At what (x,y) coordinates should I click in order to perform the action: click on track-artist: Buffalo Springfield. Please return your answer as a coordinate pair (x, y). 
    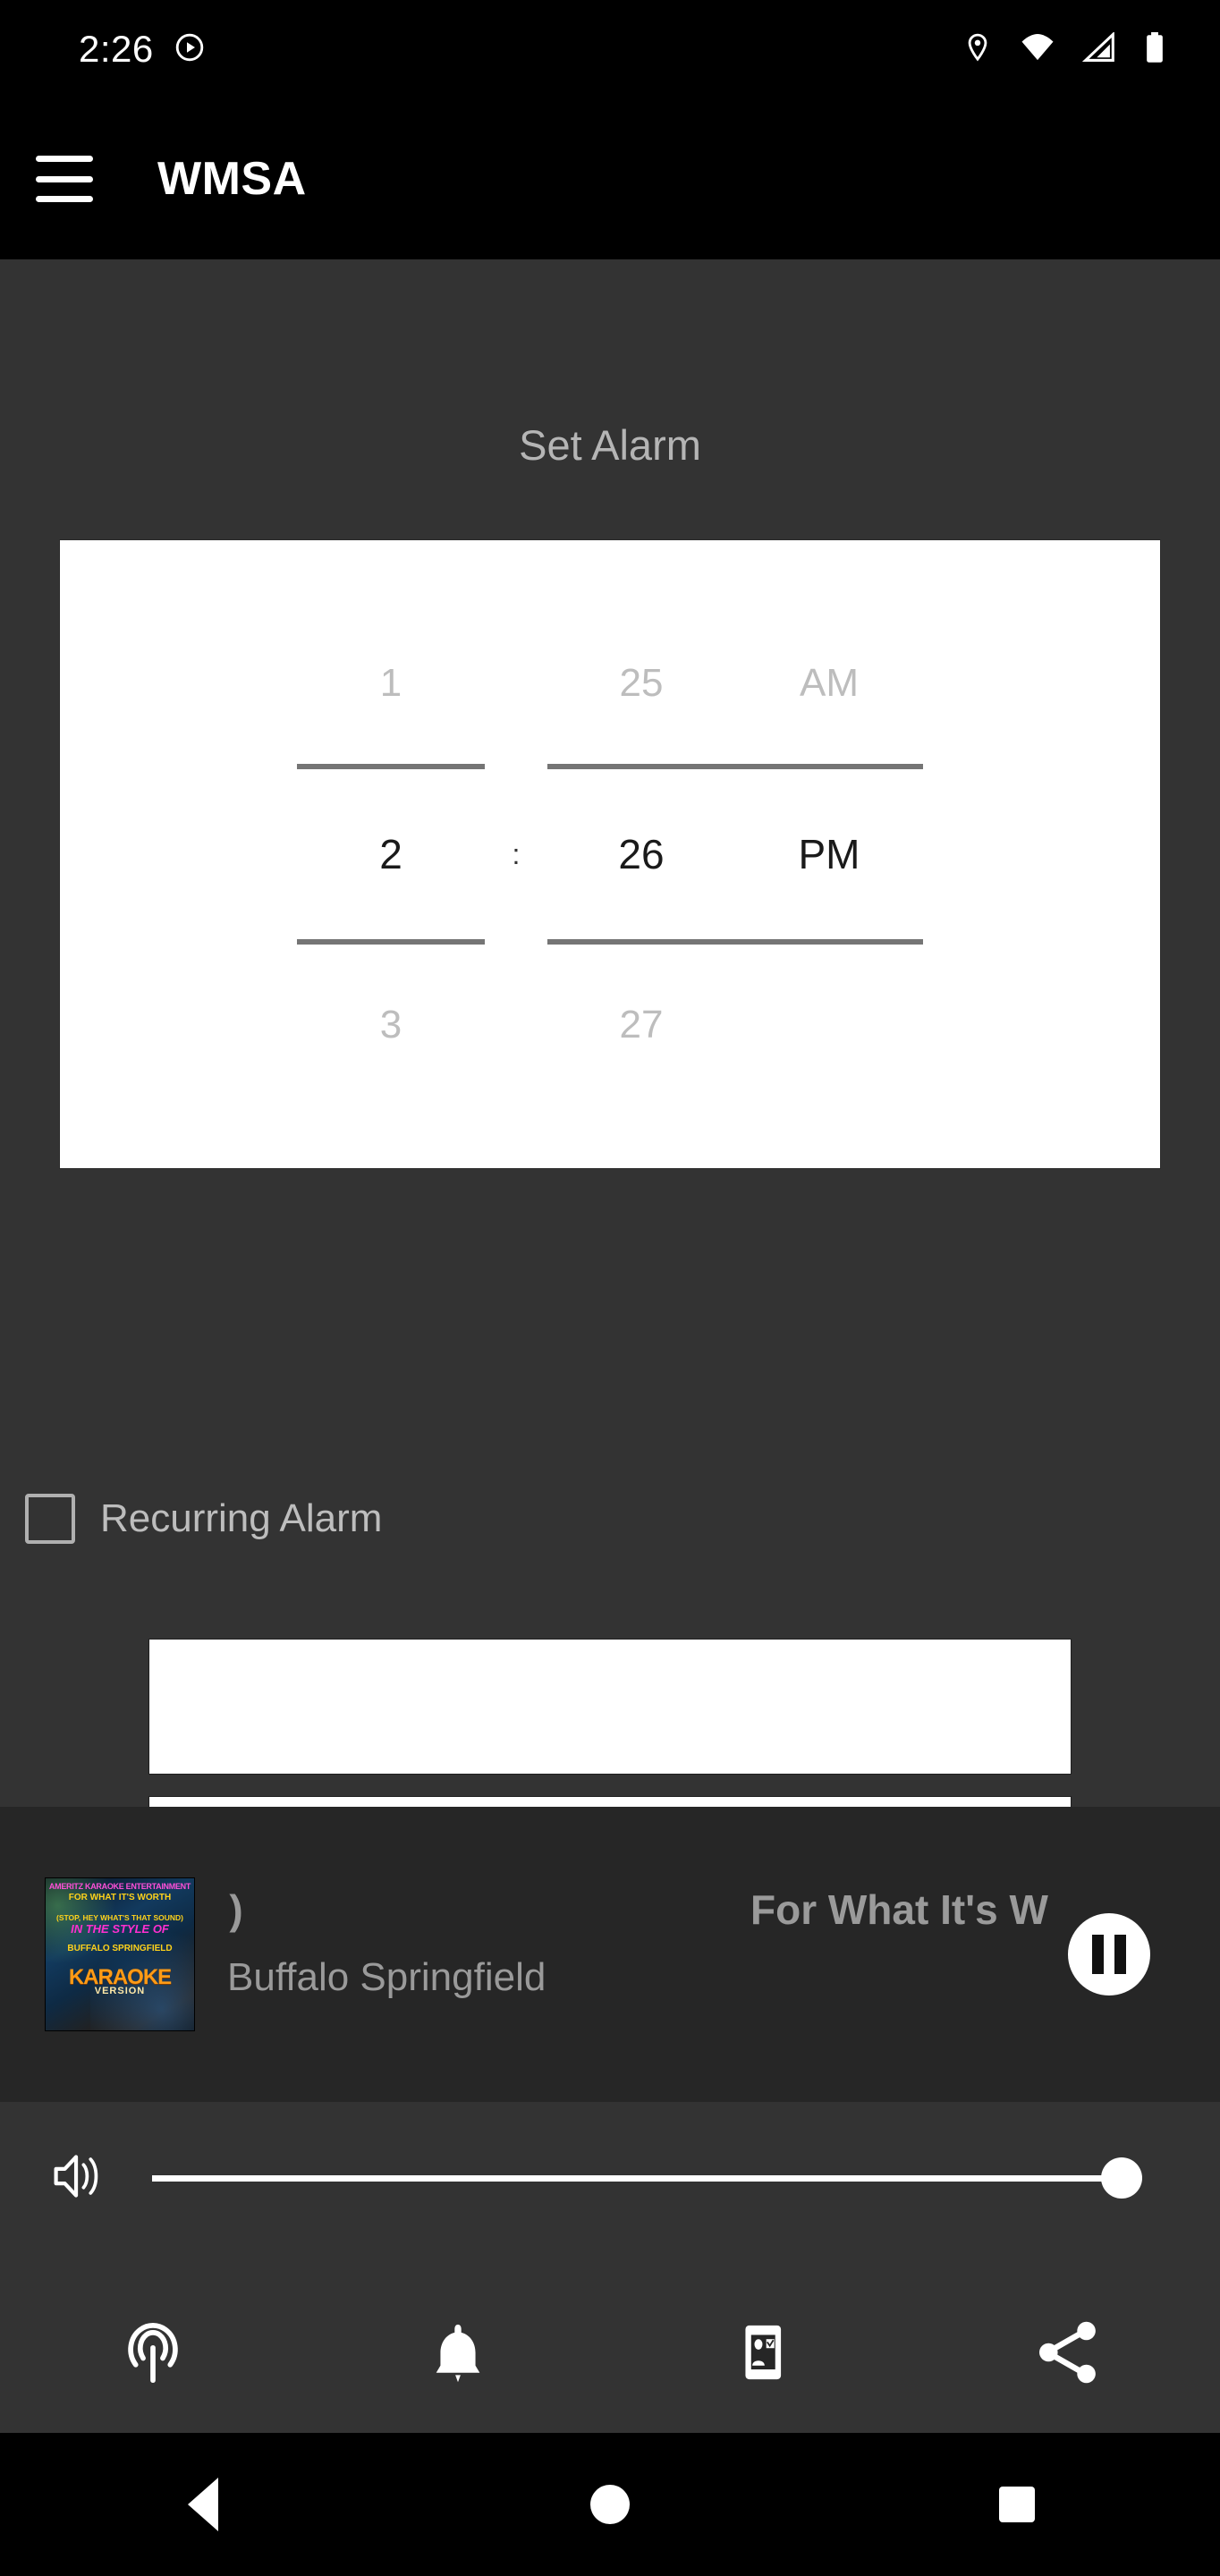
    Looking at the image, I should click on (387, 1977).